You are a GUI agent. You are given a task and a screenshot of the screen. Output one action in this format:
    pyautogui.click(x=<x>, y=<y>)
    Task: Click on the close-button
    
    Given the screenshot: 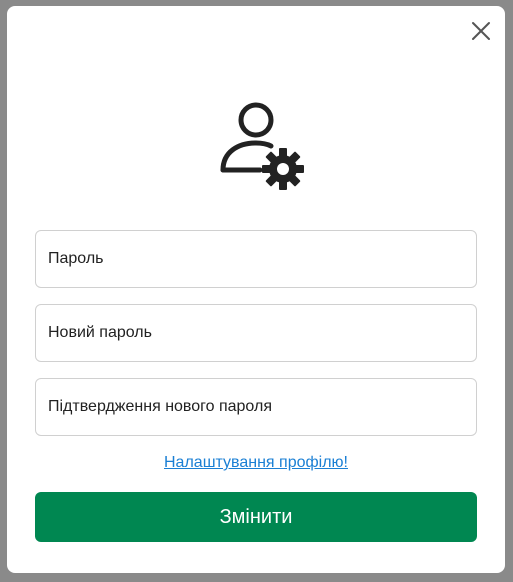 What is the action you would take?
    pyautogui.click(x=481, y=31)
    